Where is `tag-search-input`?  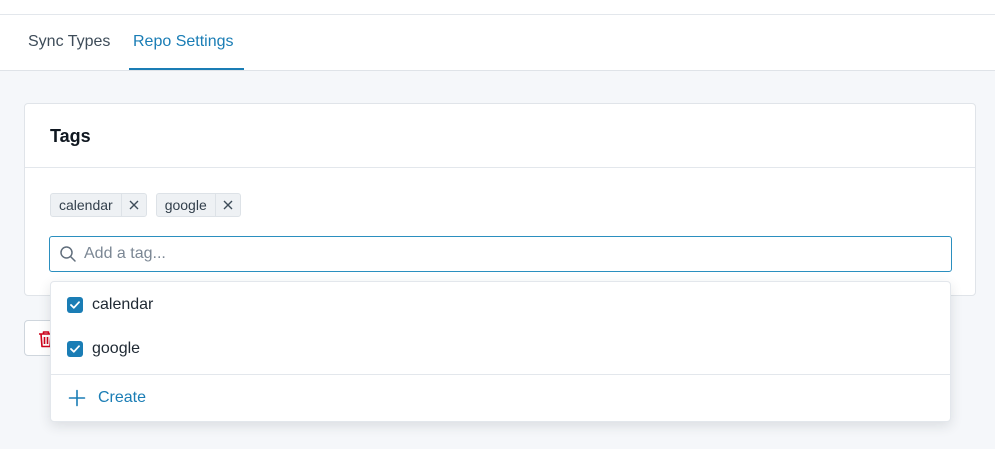
tag-search-input is located at coordinates (516, 254).